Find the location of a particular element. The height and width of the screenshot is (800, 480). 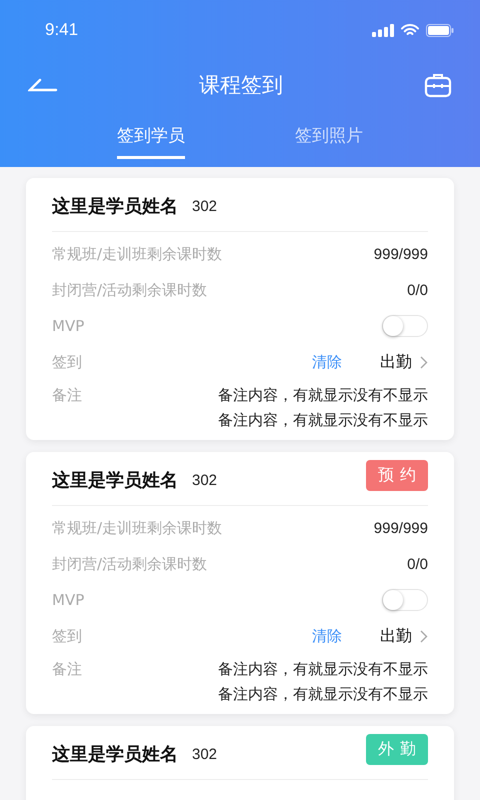

tab: 签到学员 is located at coordinates (151, 139).